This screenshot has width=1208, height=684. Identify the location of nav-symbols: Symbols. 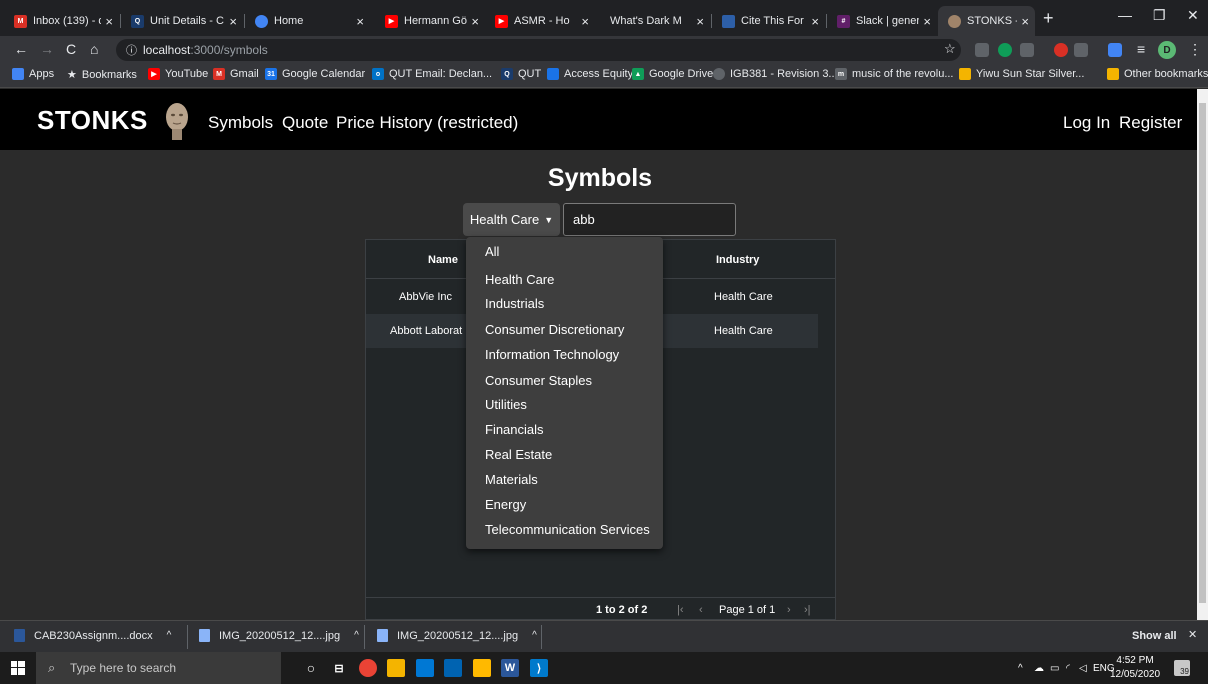
(240, 123).